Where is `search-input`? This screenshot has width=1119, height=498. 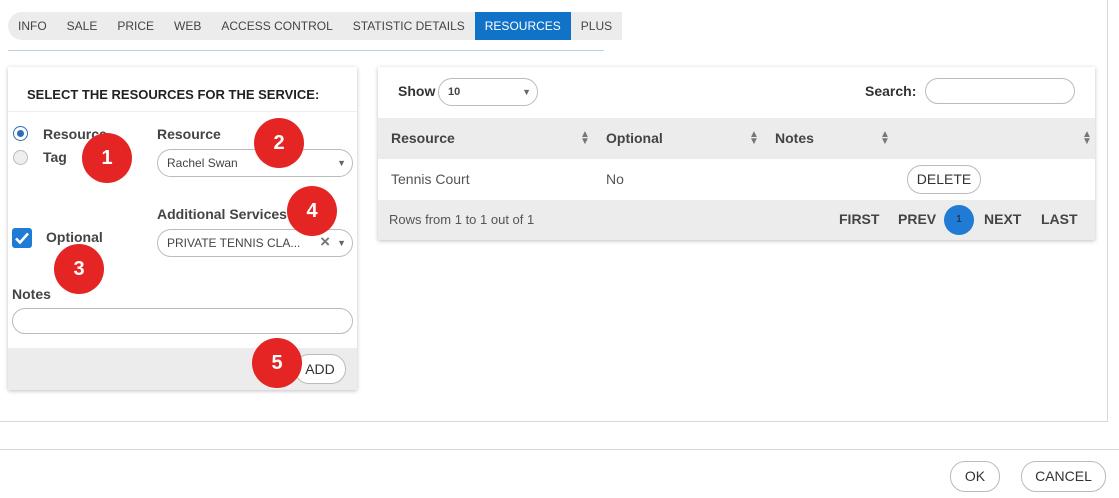
search-input is located at coordinates (1000, 91).